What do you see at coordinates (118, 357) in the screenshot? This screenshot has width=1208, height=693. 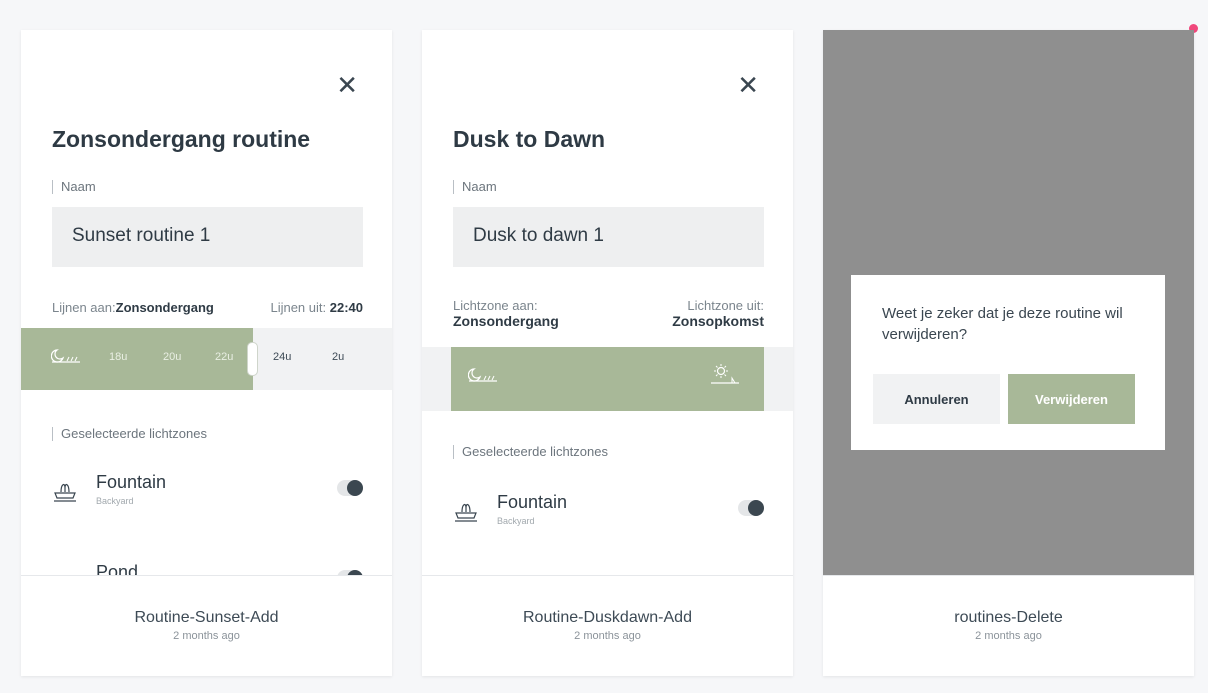 I see `tick-label: 18u` at bounding box center [118, 357].